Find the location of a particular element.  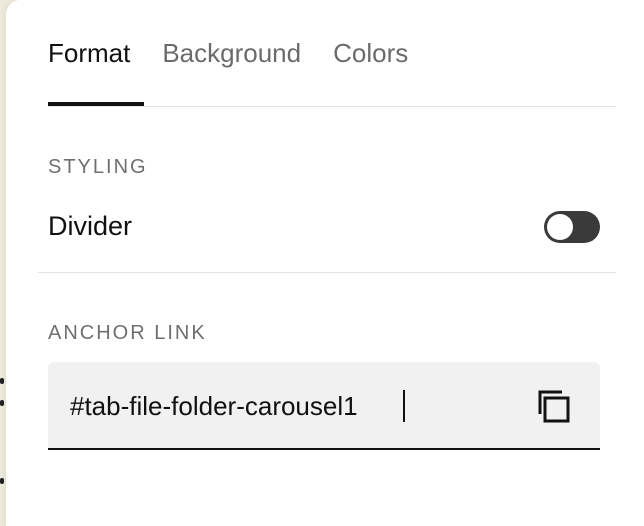

tabs-divider is located at coordinates (332, 106).